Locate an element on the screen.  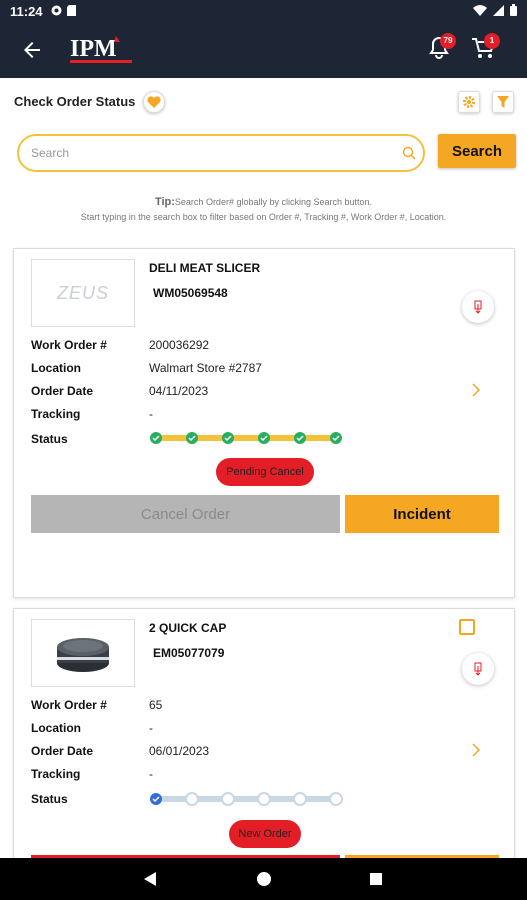
sd-card-icon is located at coordinates (71, 11).